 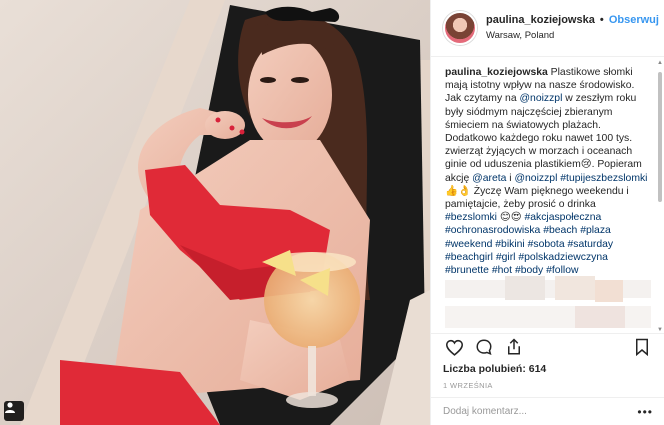 What do you see at coordinates (506, 257) in the screenshot?
I see `caption-link: #girl` at bounding box center [506, 257].